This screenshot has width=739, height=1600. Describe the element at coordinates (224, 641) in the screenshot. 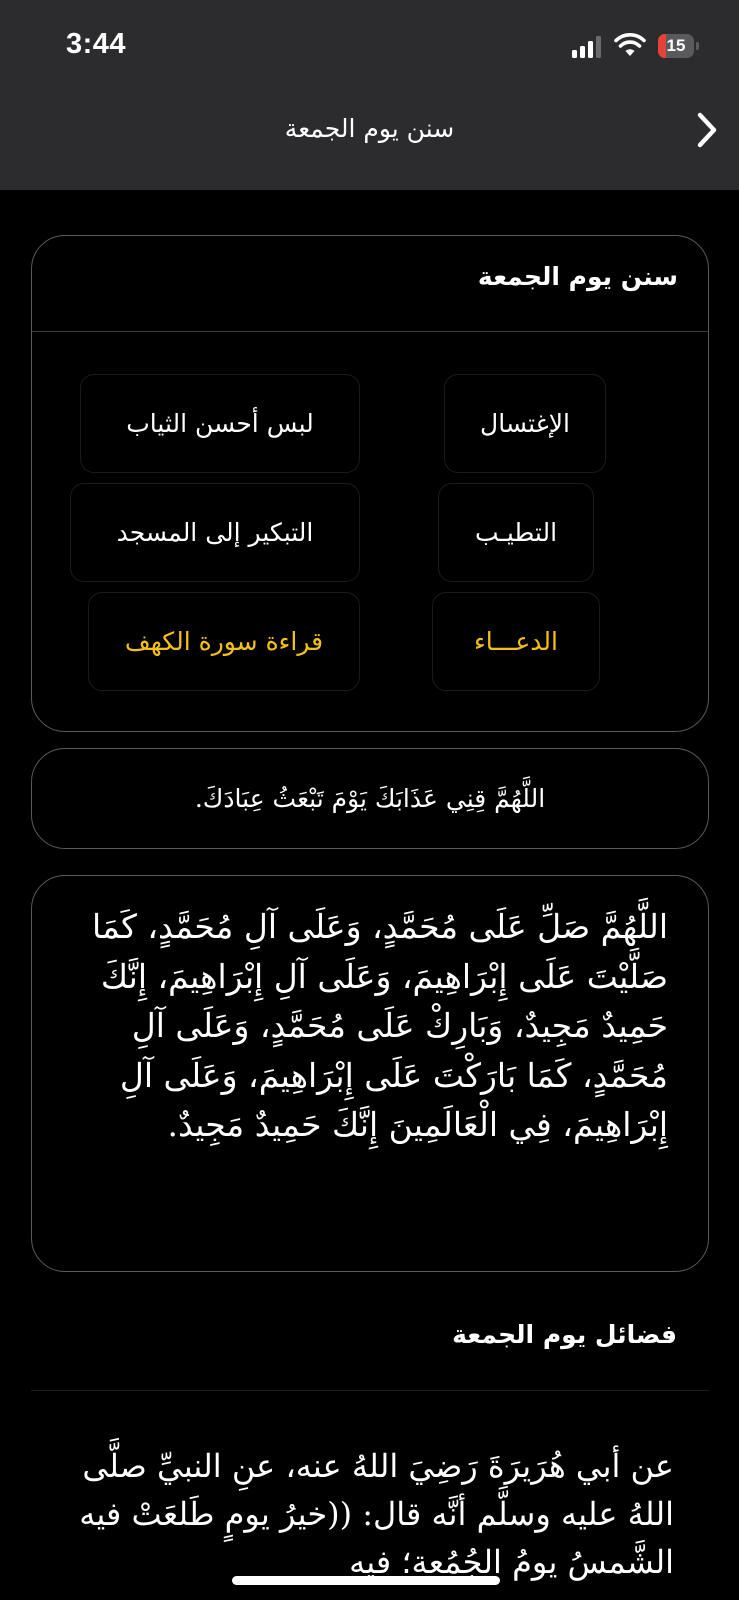

I see `sunnah-button-surah-kahf: قراءة سورة الكهف` at that location.